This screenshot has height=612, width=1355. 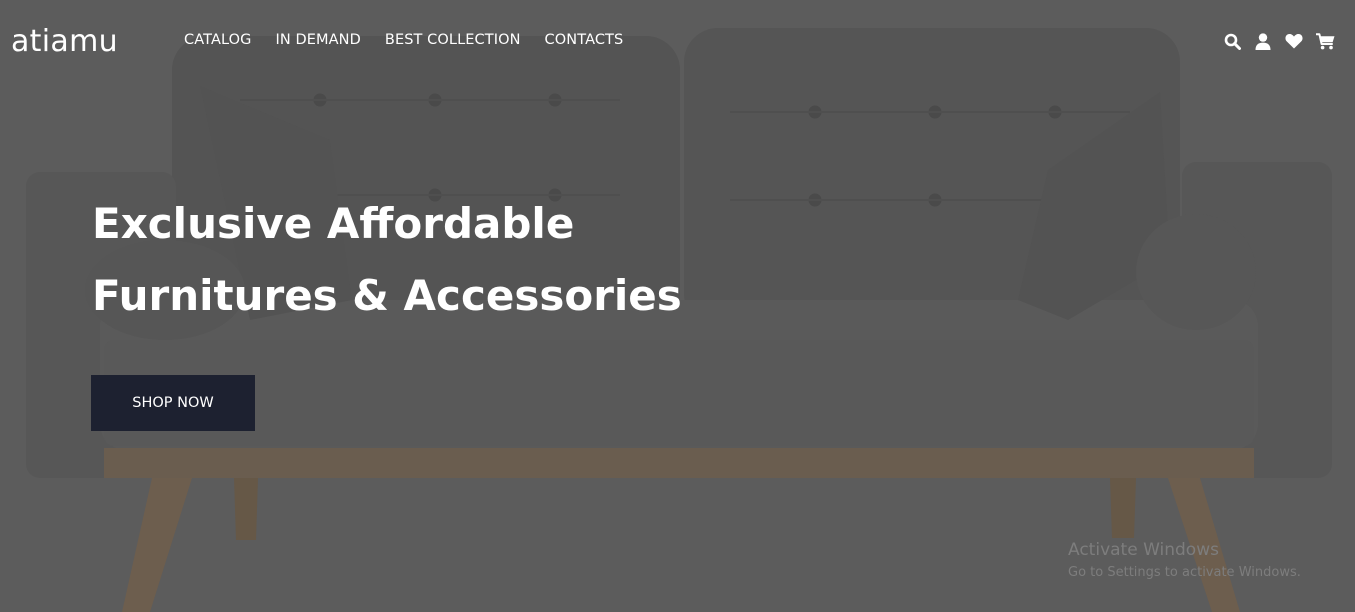 I want to click on nav-link-catalog: CATALOG, so click(x=217, y=40).